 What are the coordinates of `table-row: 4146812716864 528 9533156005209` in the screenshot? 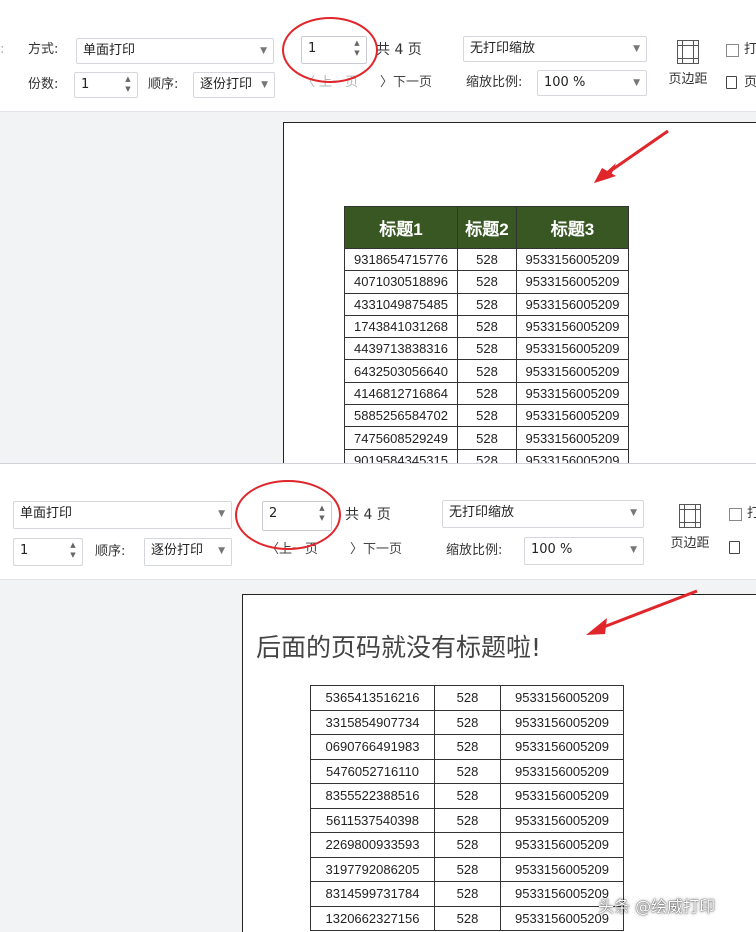 It's located at (486, 393).